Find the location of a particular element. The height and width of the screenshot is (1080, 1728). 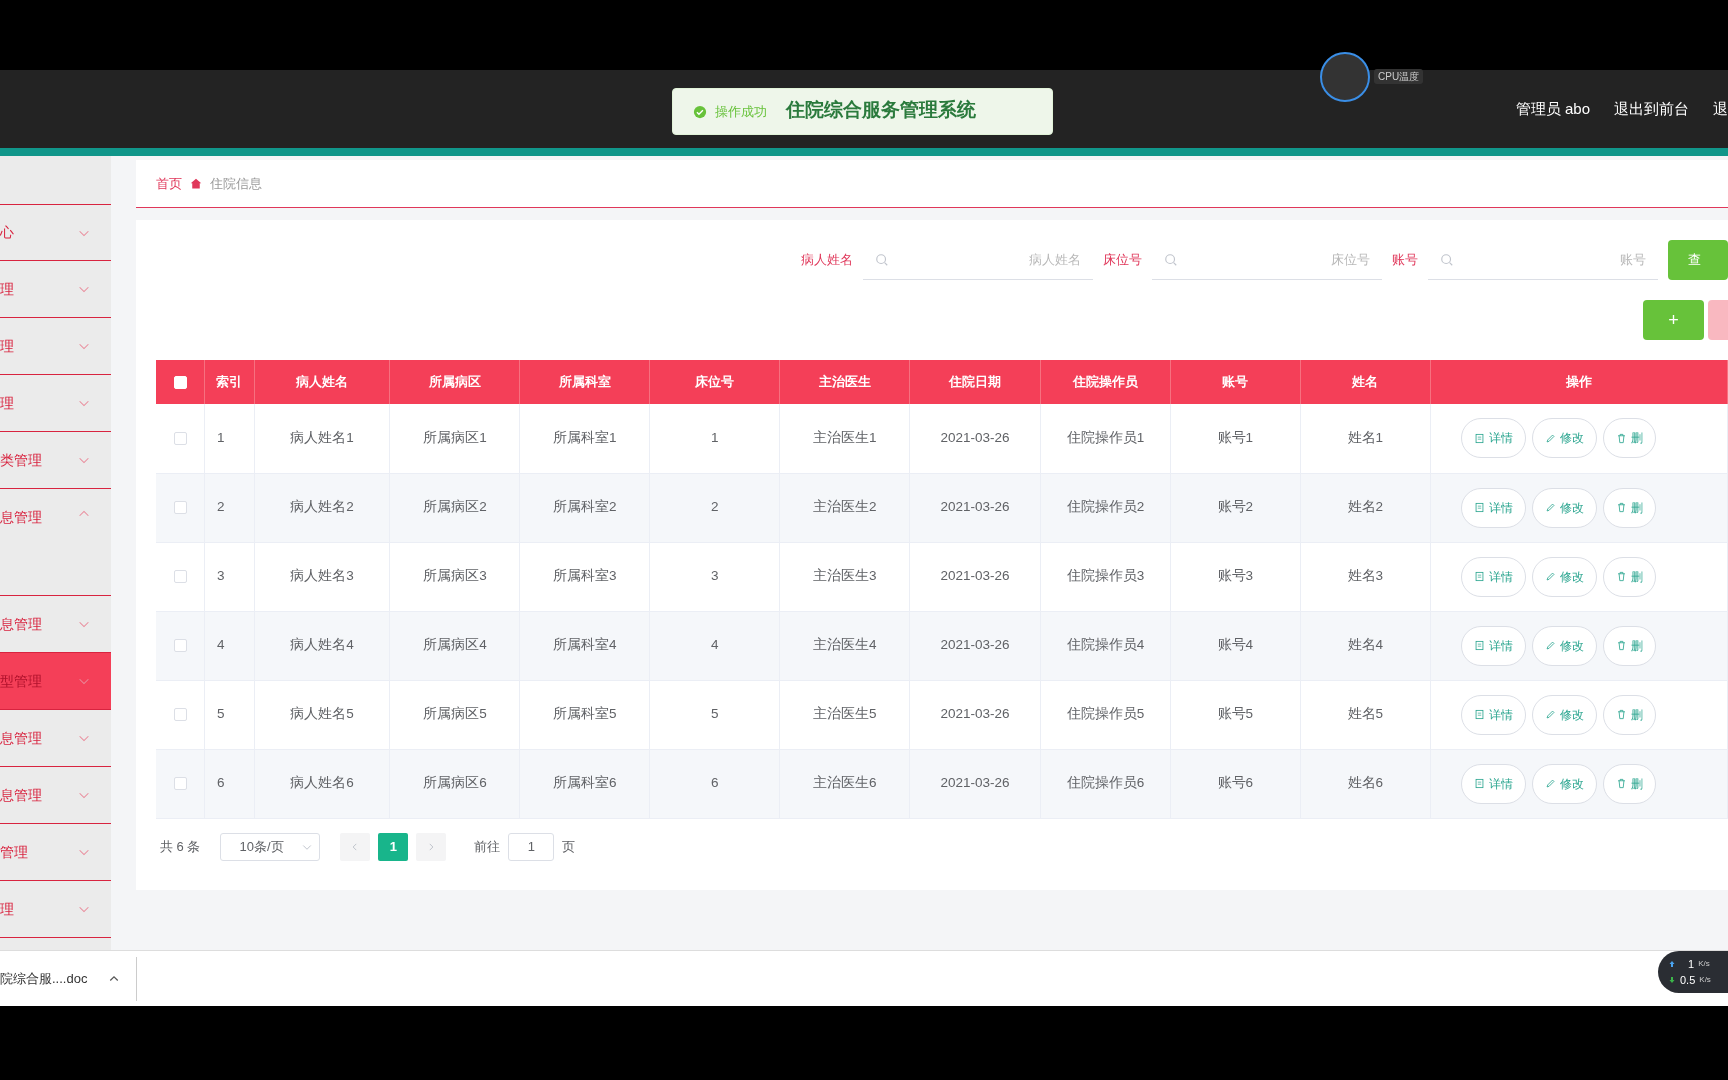

search-button: 查 is located at coordinates (1698, 260).